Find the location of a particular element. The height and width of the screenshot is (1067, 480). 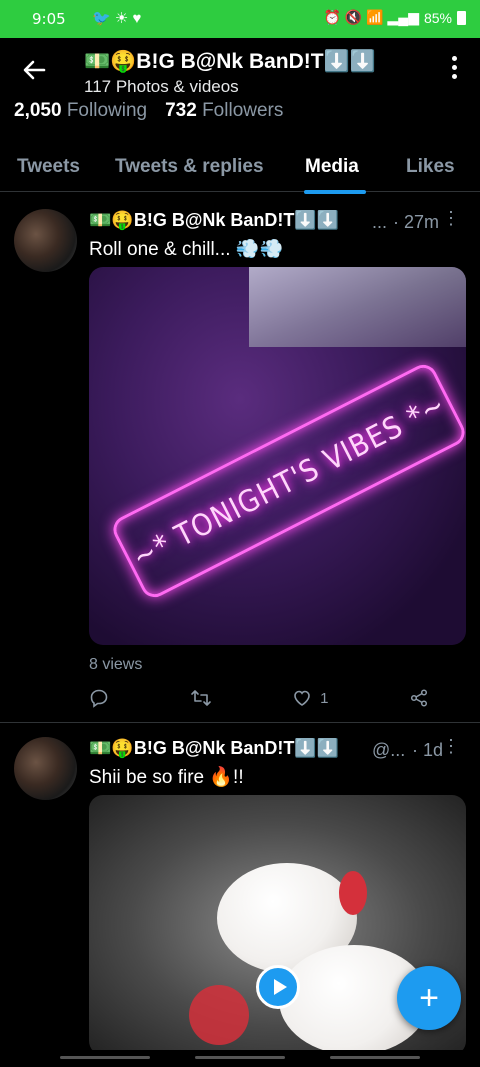

background-tv is located at coordinates (357, 307).